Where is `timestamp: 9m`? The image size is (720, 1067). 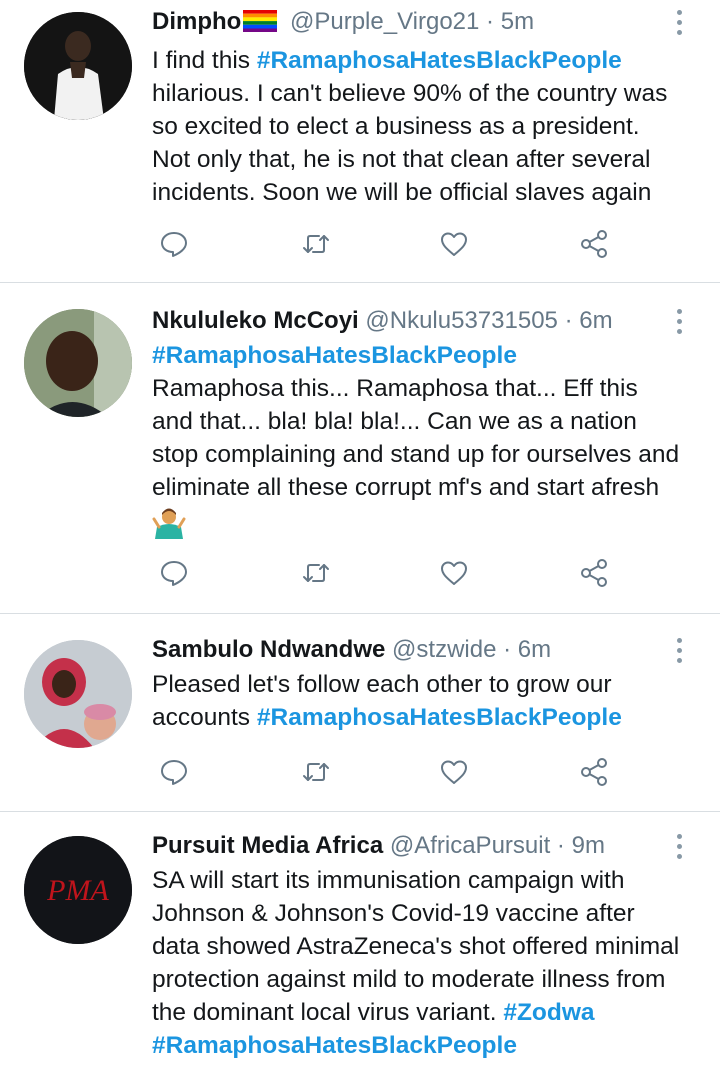
timestamp: 9m is located at coordinates (588, 845).